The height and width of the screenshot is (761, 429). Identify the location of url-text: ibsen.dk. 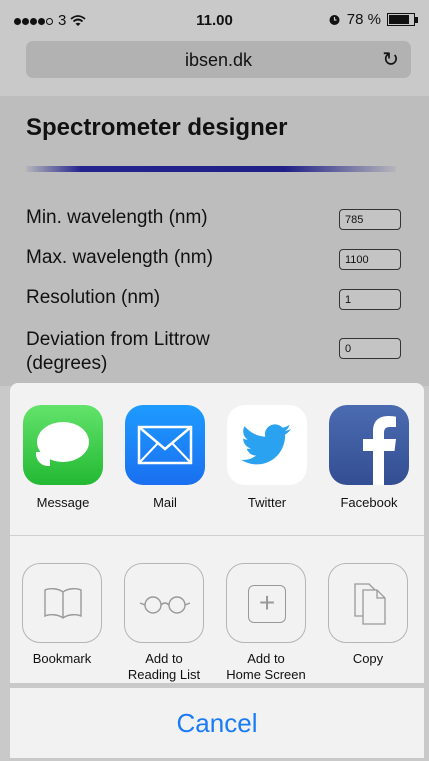
(218, 60).